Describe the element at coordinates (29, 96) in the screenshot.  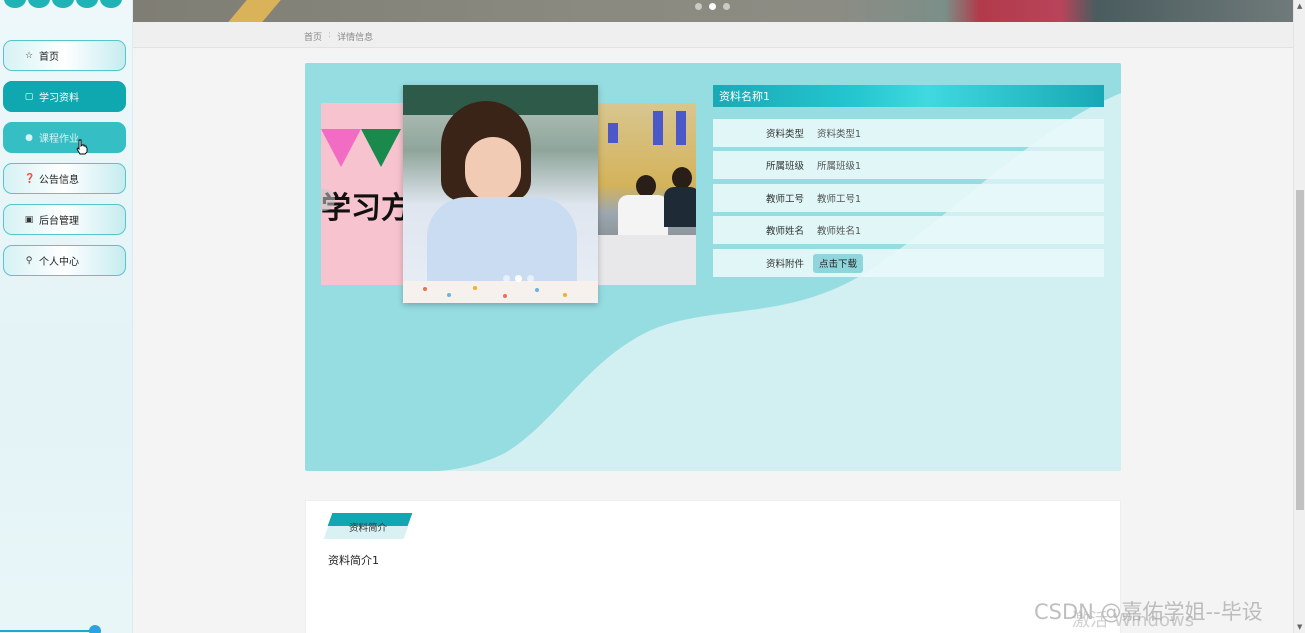
I see `bag-icon: ▢` at that location.